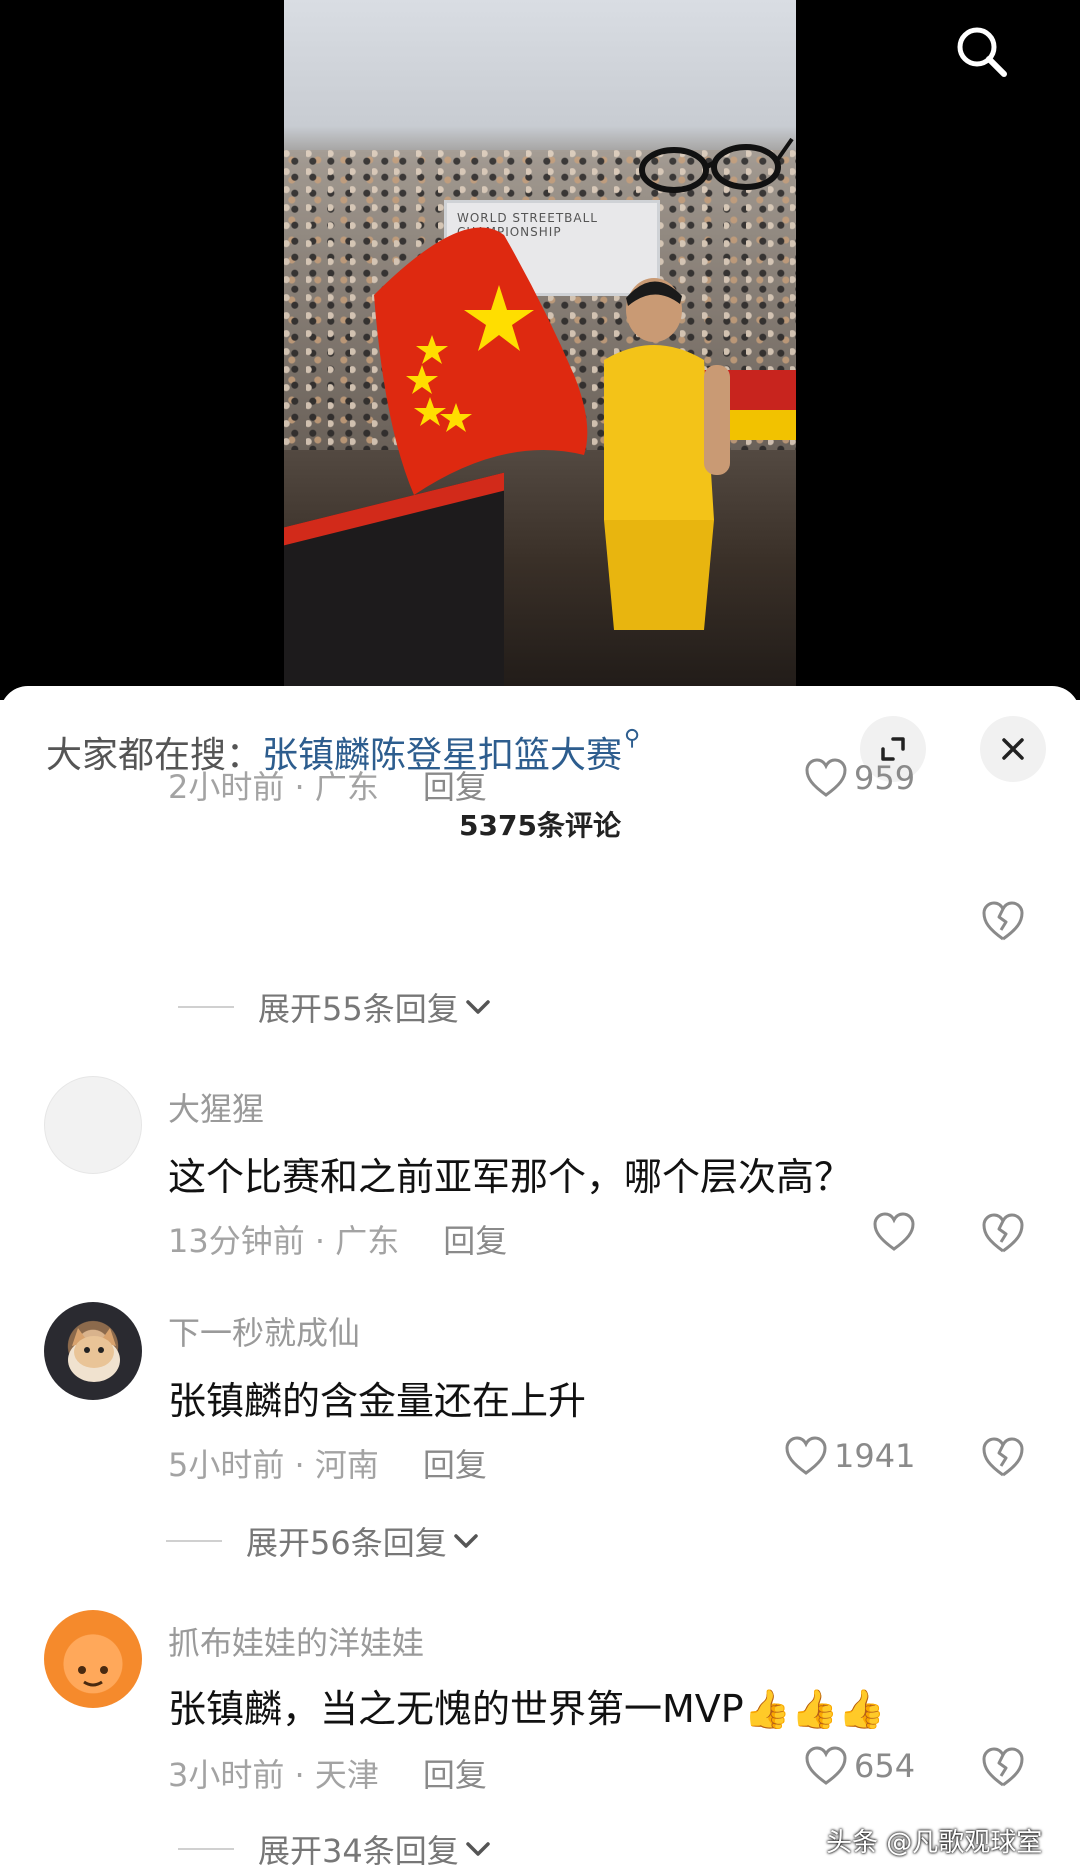 The height and width of the screenshot is (1872, 1080). Describe the element at coordinates (885, 1766) in the screenshot. I see `like-count: 654` at that location.